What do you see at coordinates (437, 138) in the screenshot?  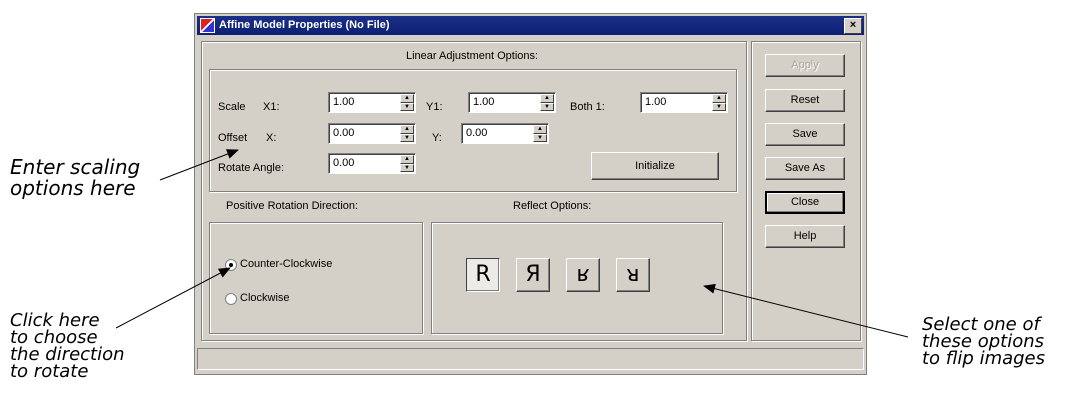 I see `y-label: Y:` at bounding box center [437, 138].